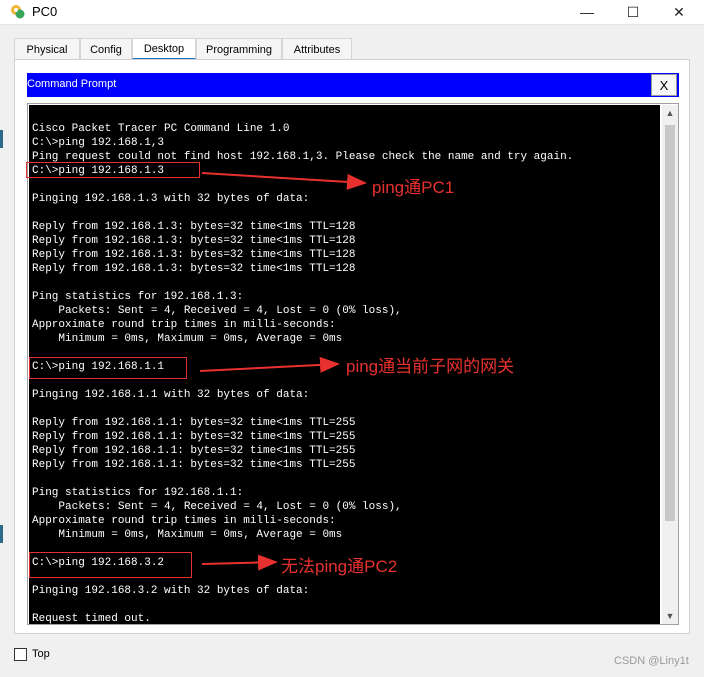 This screenshot has height=677, width=704. I want to click on annotation-ping-gateway: ping通当前子网的网关, so click(430, 366).